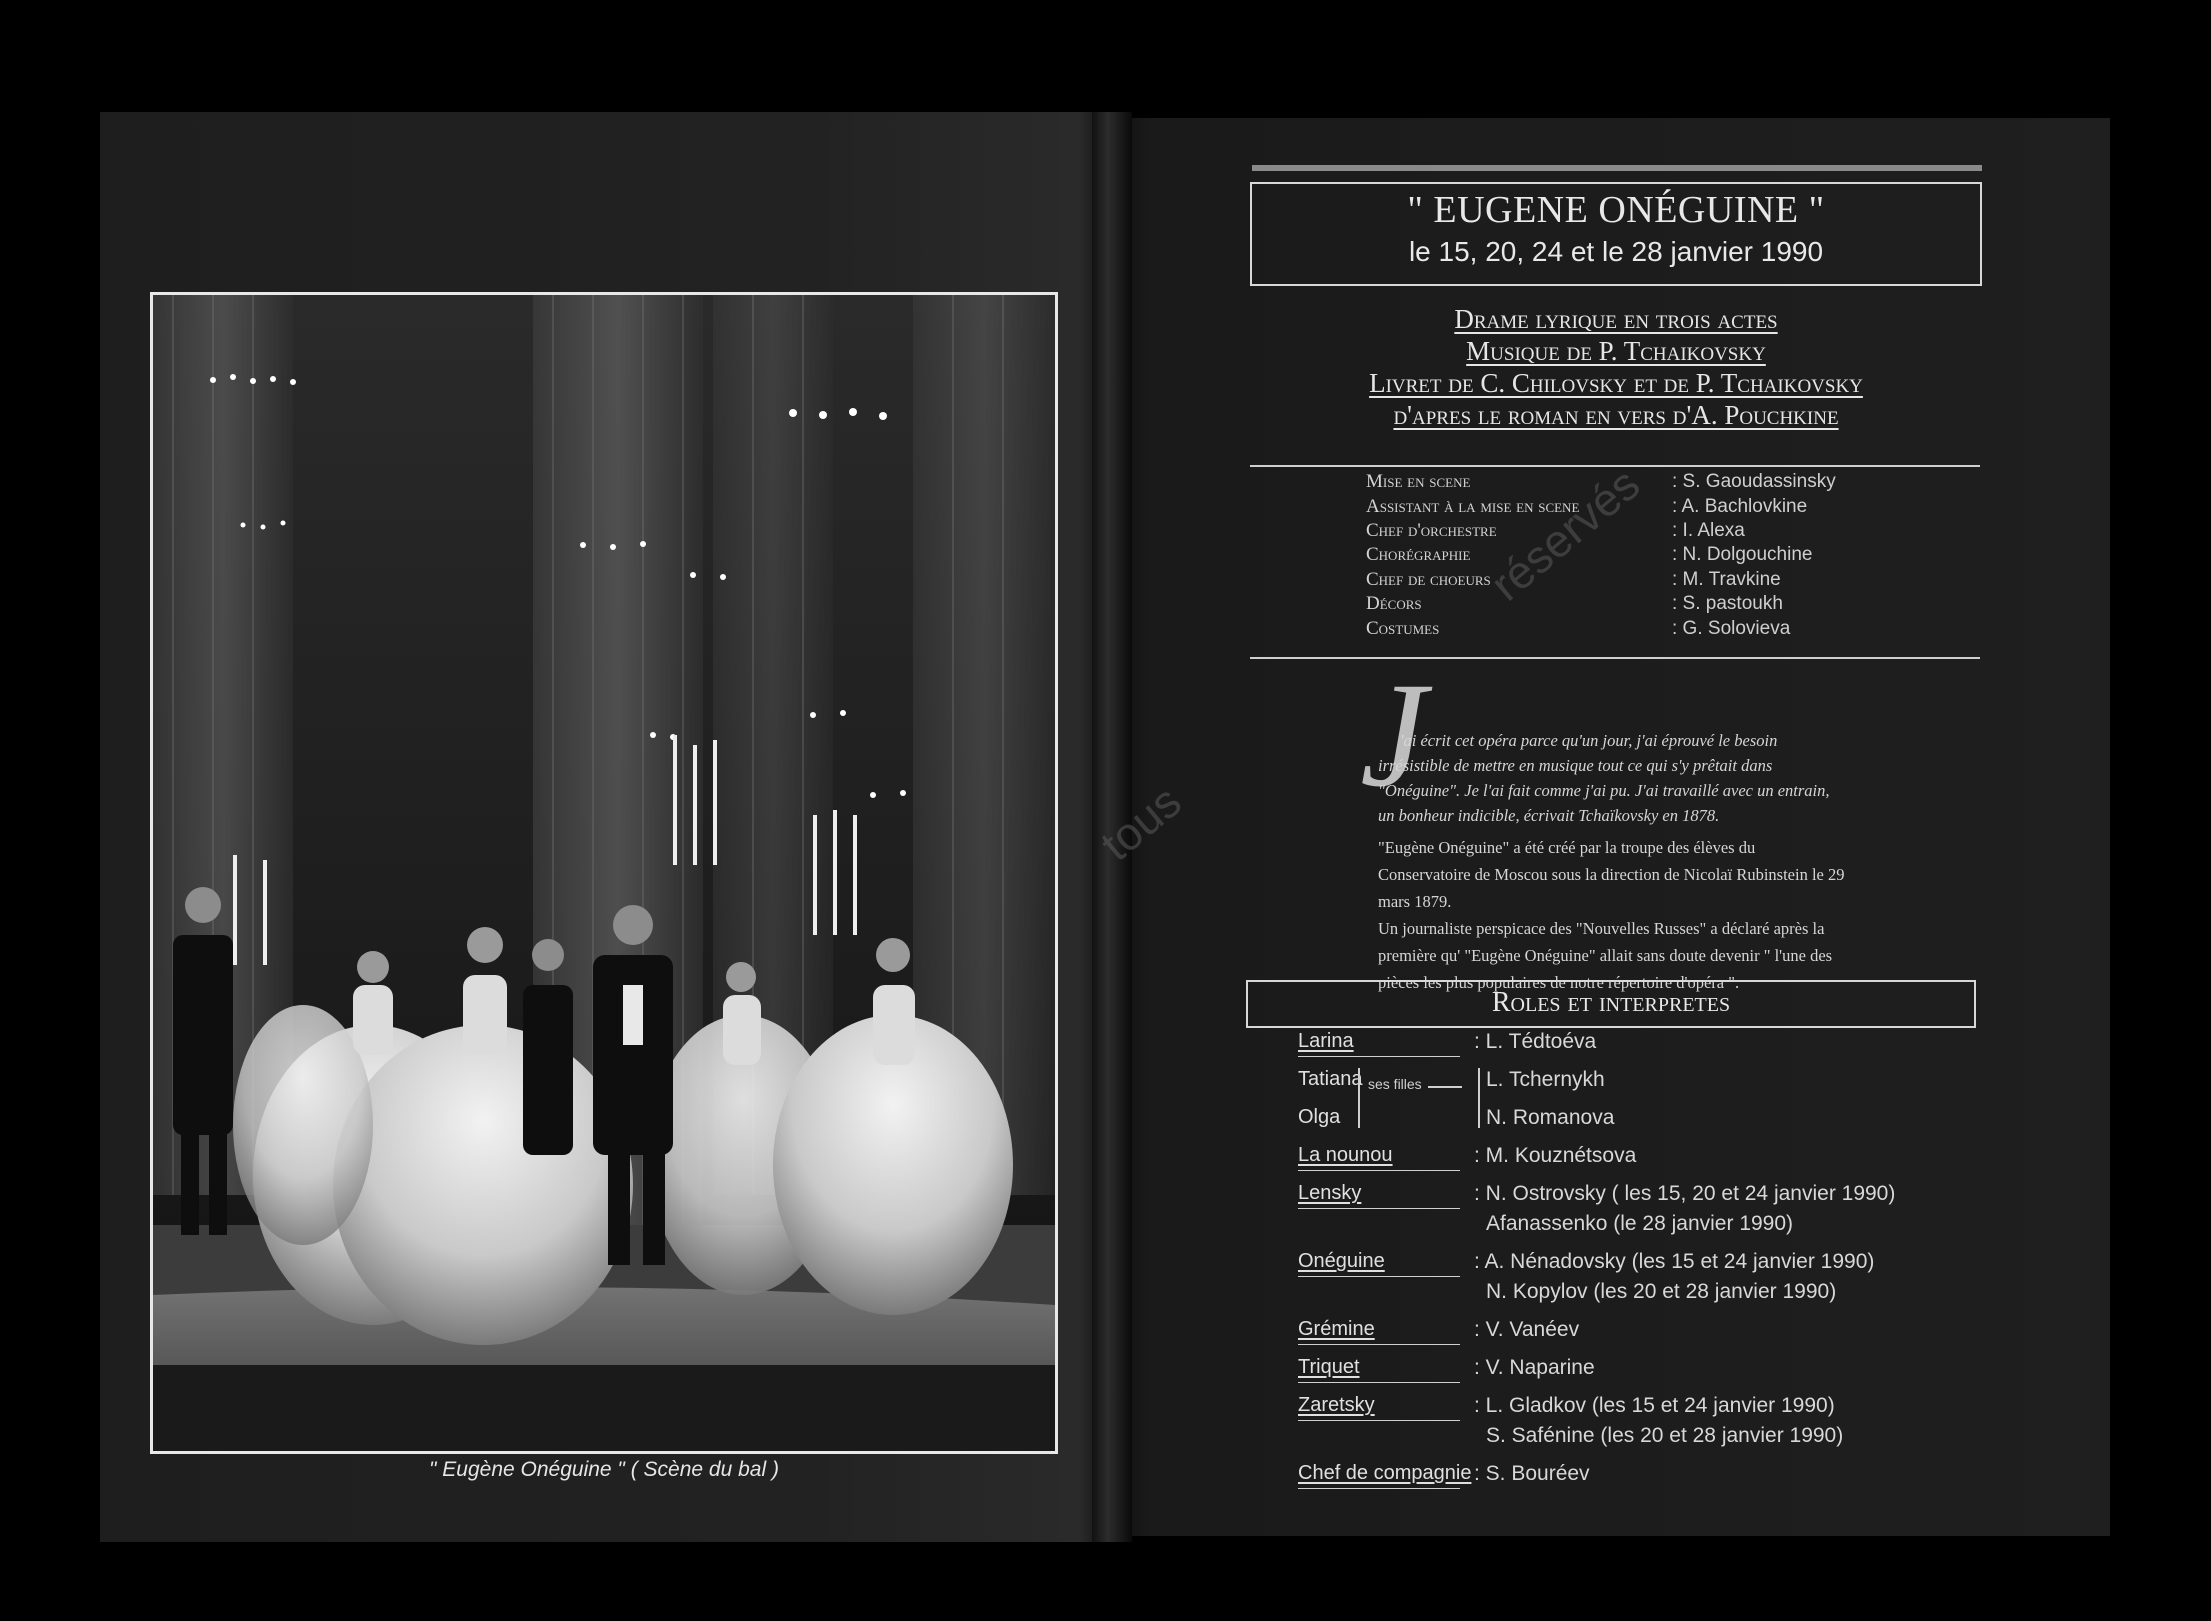  Describe the element at coordinates (604, 1469) in the screenshot. I see `photo-caption: " Eugène Onéguine " ( Scène du bal )` at that location.